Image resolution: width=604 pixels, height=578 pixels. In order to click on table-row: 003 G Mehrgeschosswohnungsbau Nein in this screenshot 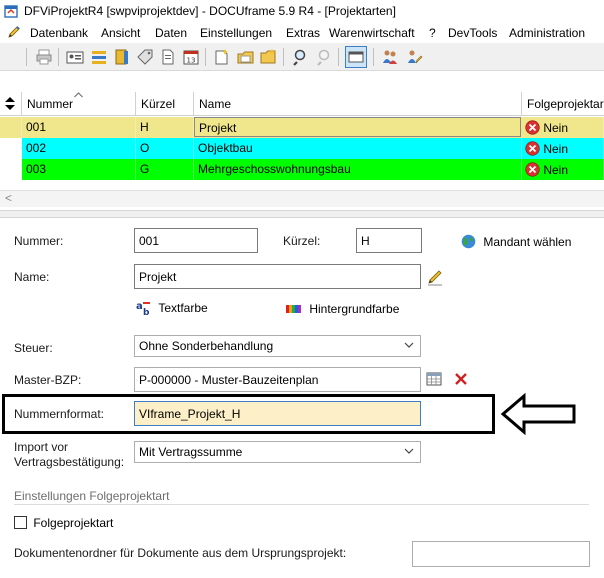, I will do `click(302, 169)`.